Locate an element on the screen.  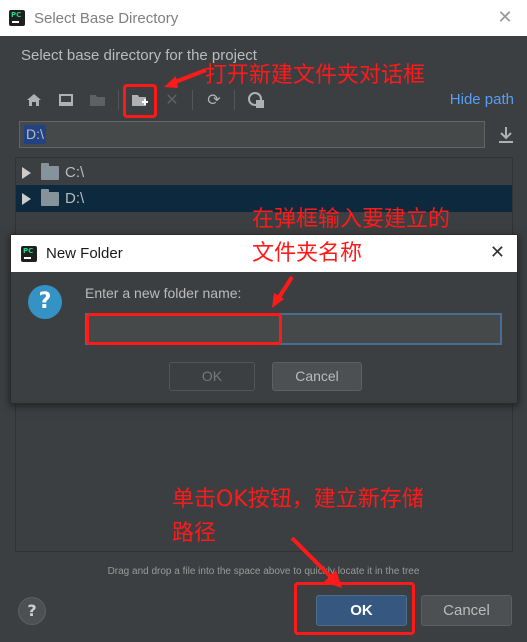
path-input-value: D:\ is located at coordinates (35, 134).